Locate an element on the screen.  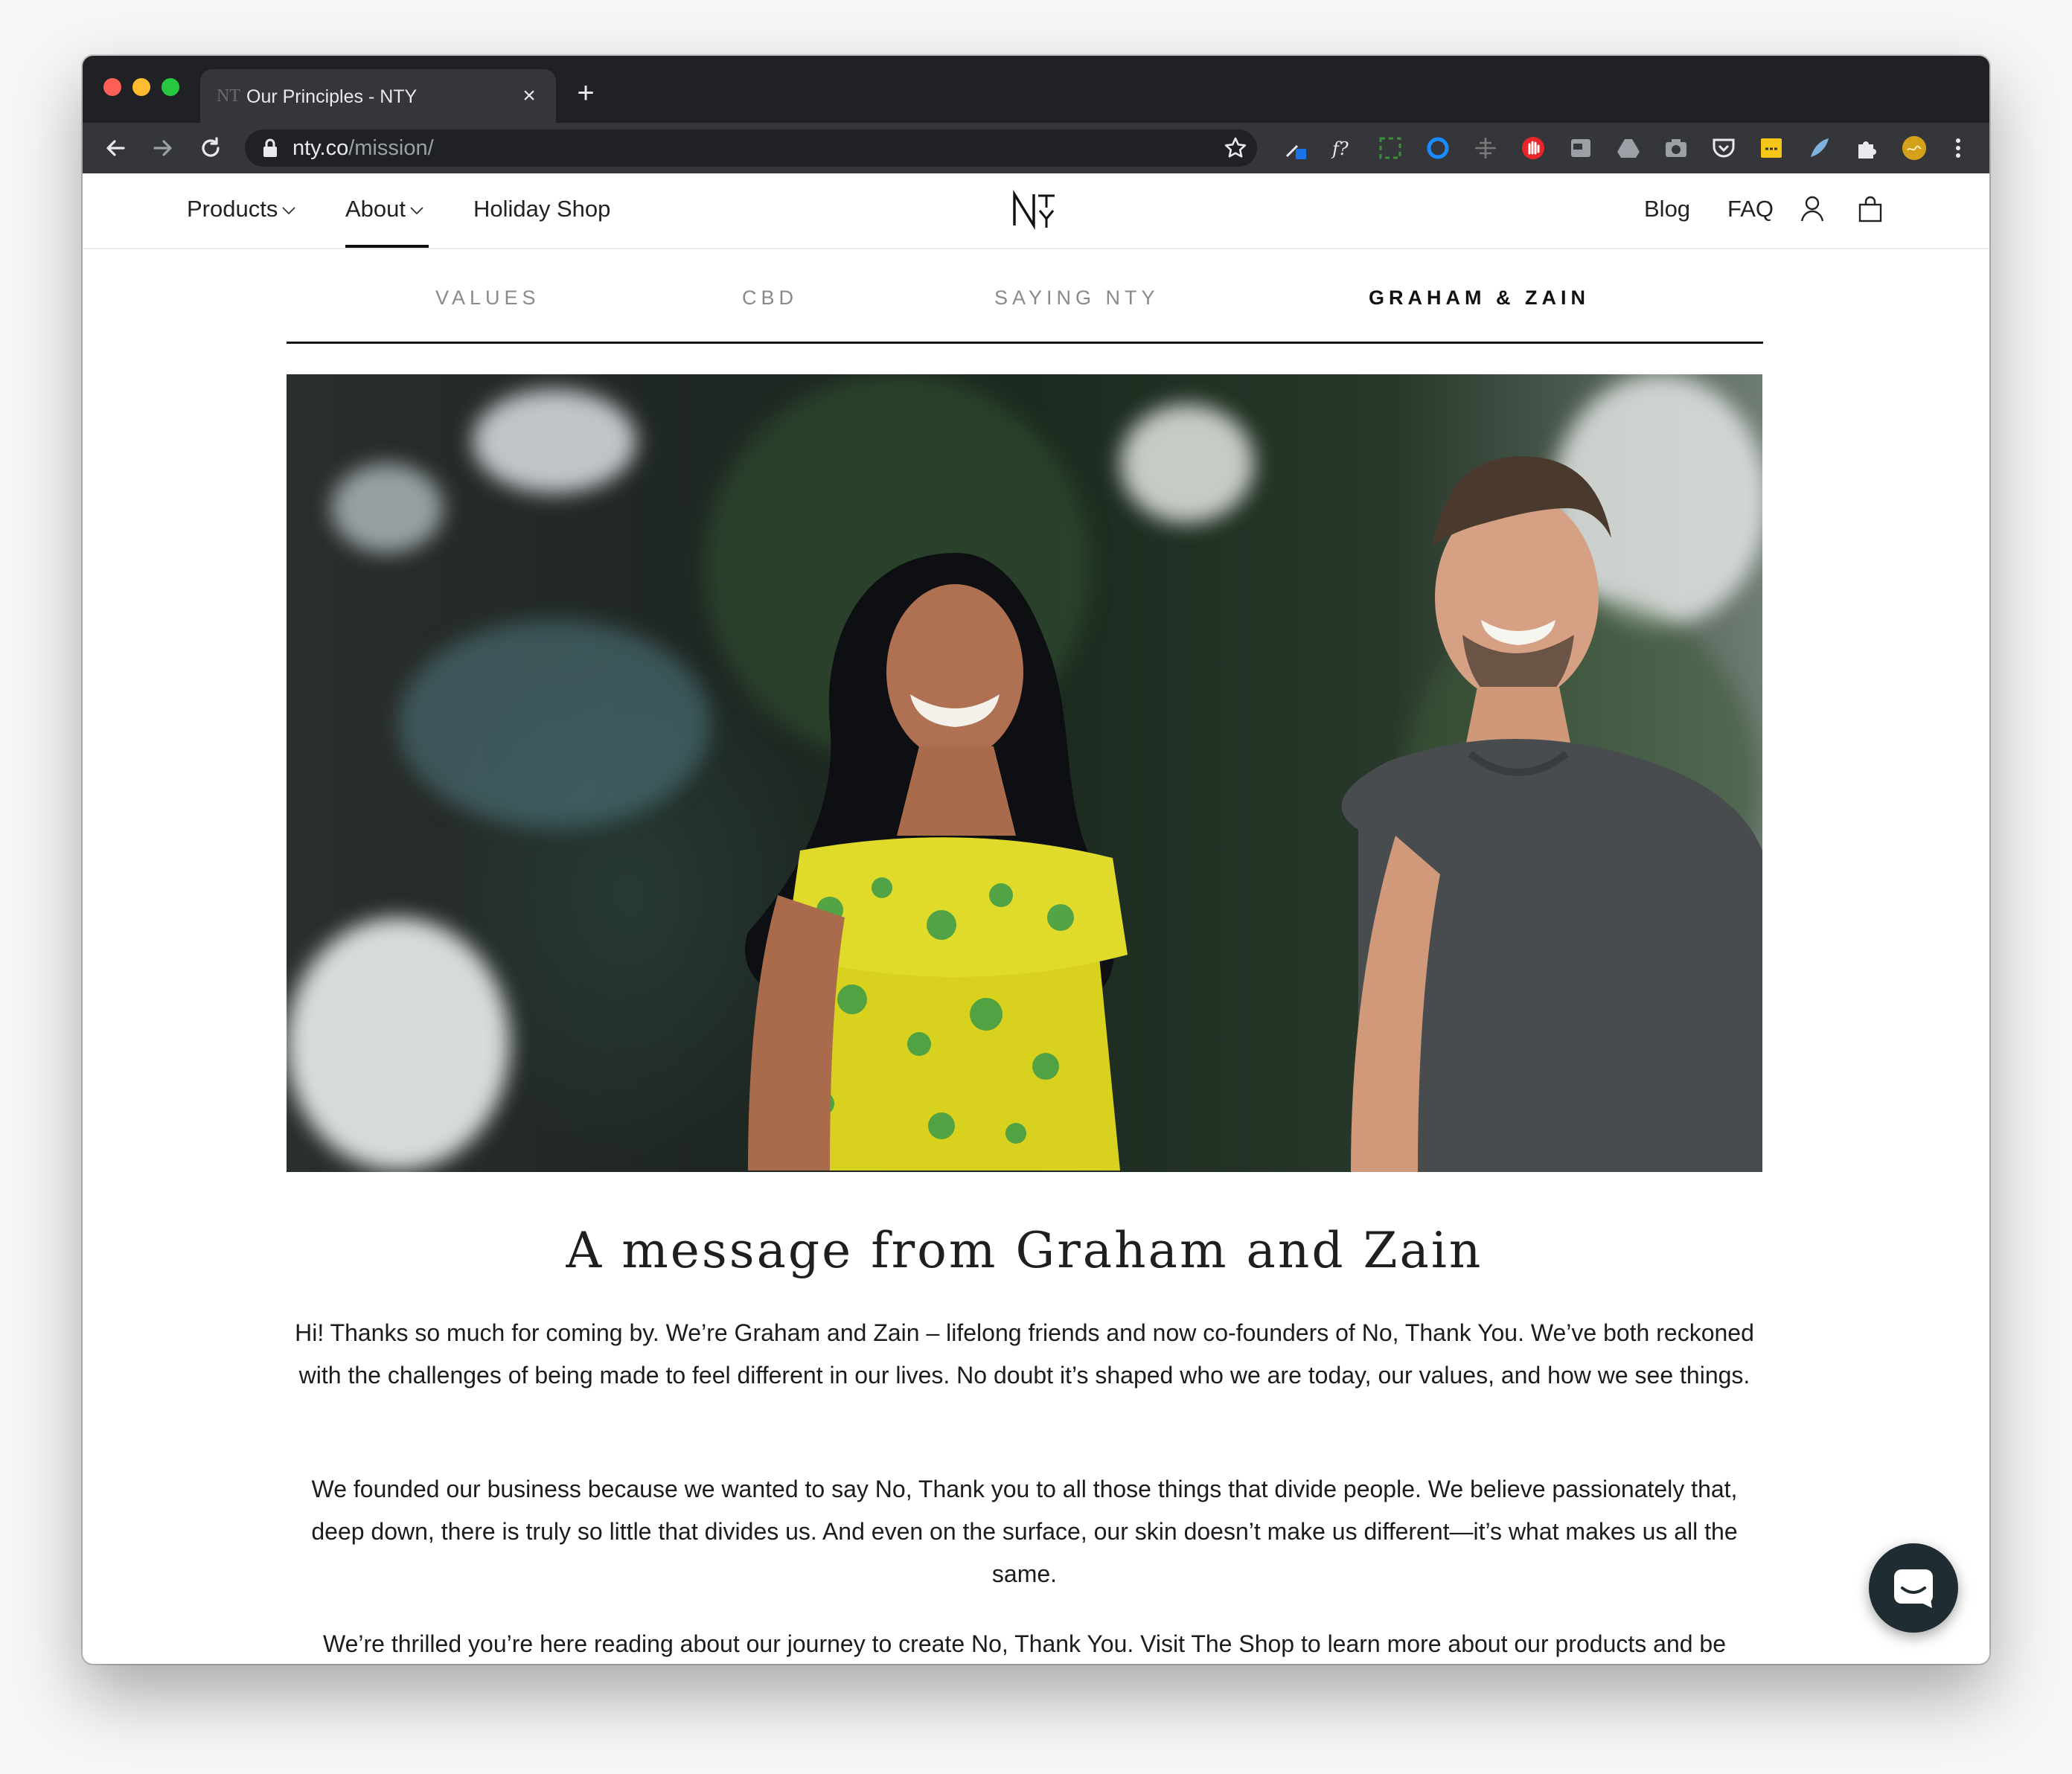
close-window-button is located at coordinates (112, 87).